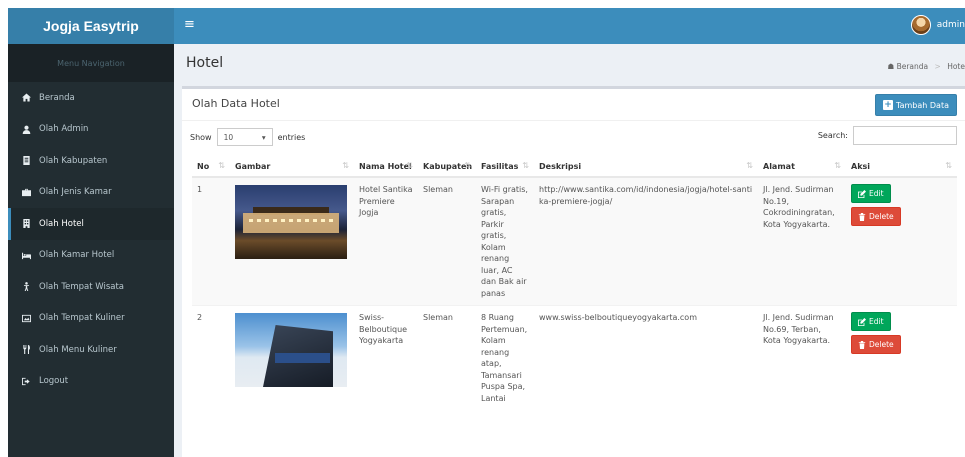 The image size is (965, 457). What do you see at coordinates (244, 137) in the screenshot?
I see `entries-select: 10 ▾` at bounding box center [244, 137].